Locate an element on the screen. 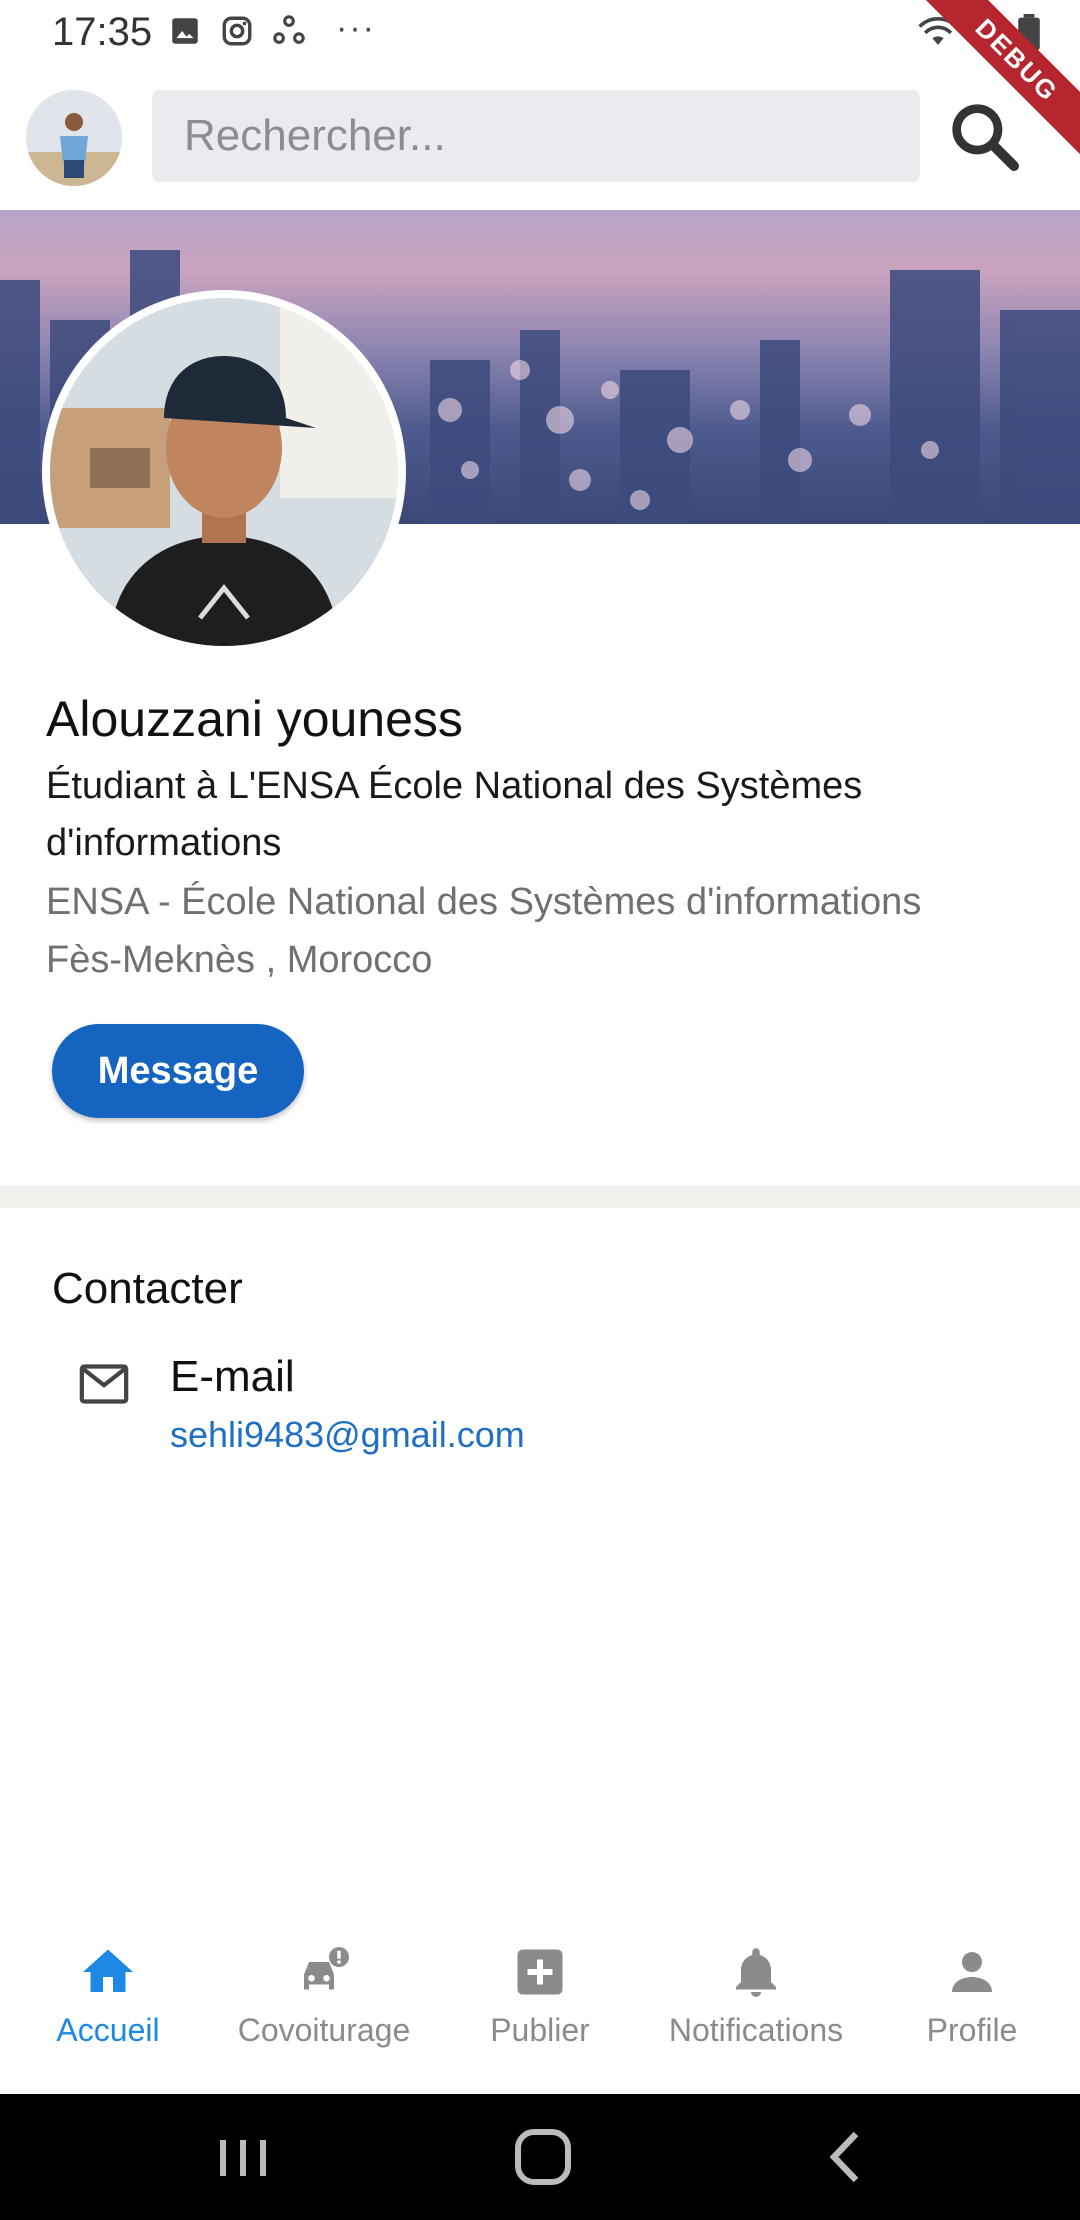 The width and height of the screenshot is (1080, 2220). add-box-icon is located at coordinates (540, 1972).